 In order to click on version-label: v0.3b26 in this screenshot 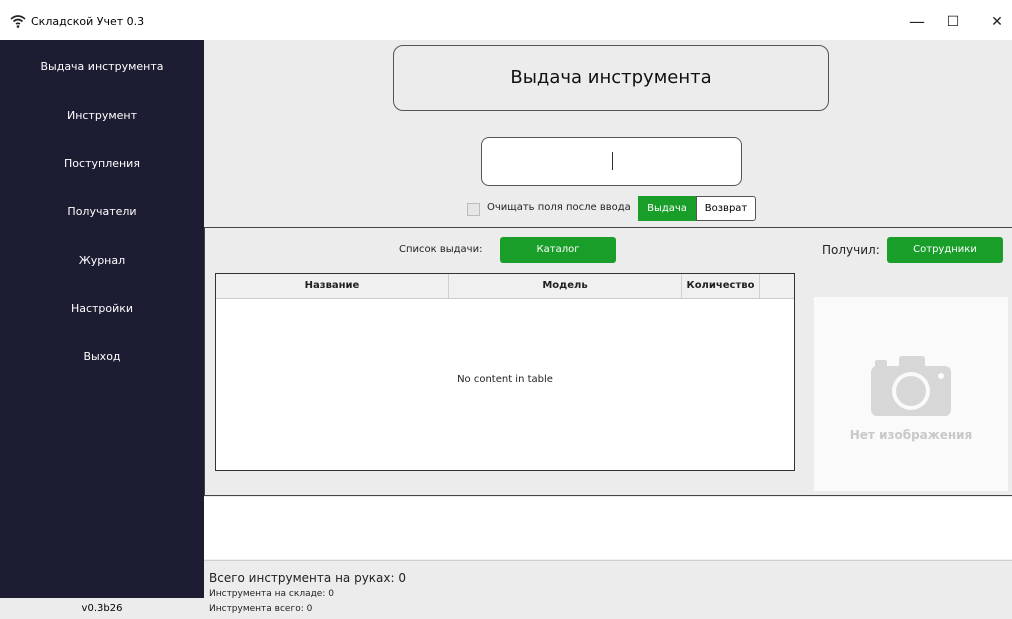, I will do `click(102, 608)`.